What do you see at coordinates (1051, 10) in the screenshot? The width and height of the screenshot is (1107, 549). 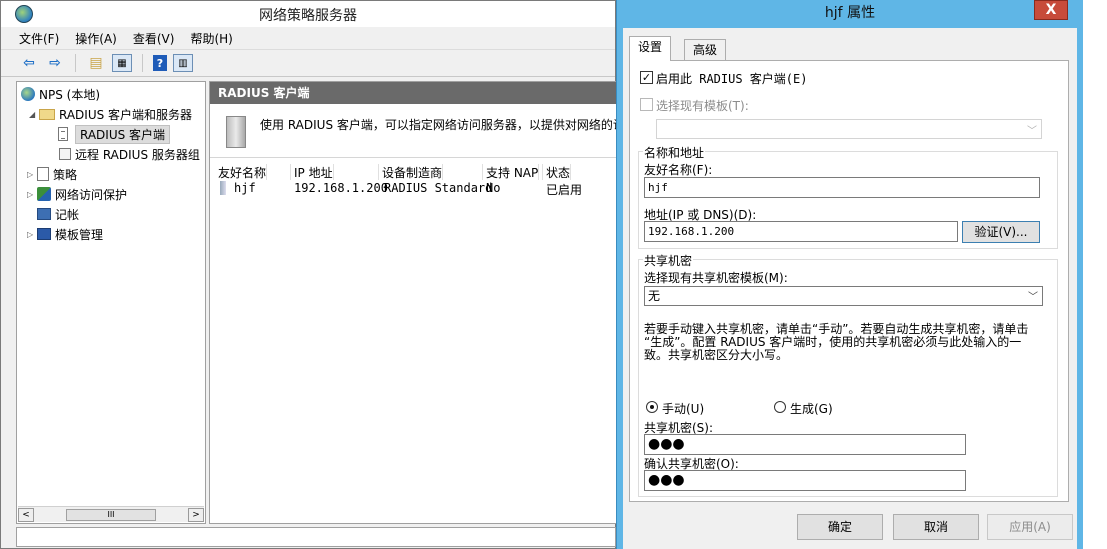 I see `close-button: X` at bounding box center [1051, 10].